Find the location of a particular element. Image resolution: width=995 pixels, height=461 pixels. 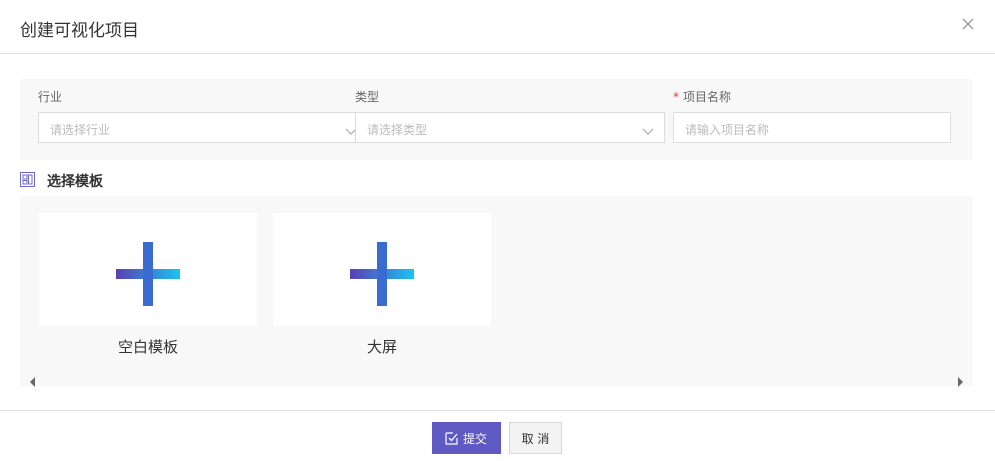

submit-label: 提交 is located at coordinates (475, 439).